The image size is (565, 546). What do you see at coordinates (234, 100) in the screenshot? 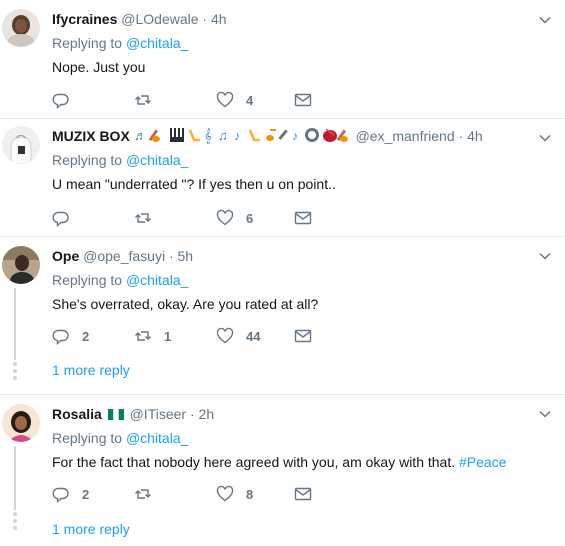
I see `like-button: 4` at bounding box center [234, 100].